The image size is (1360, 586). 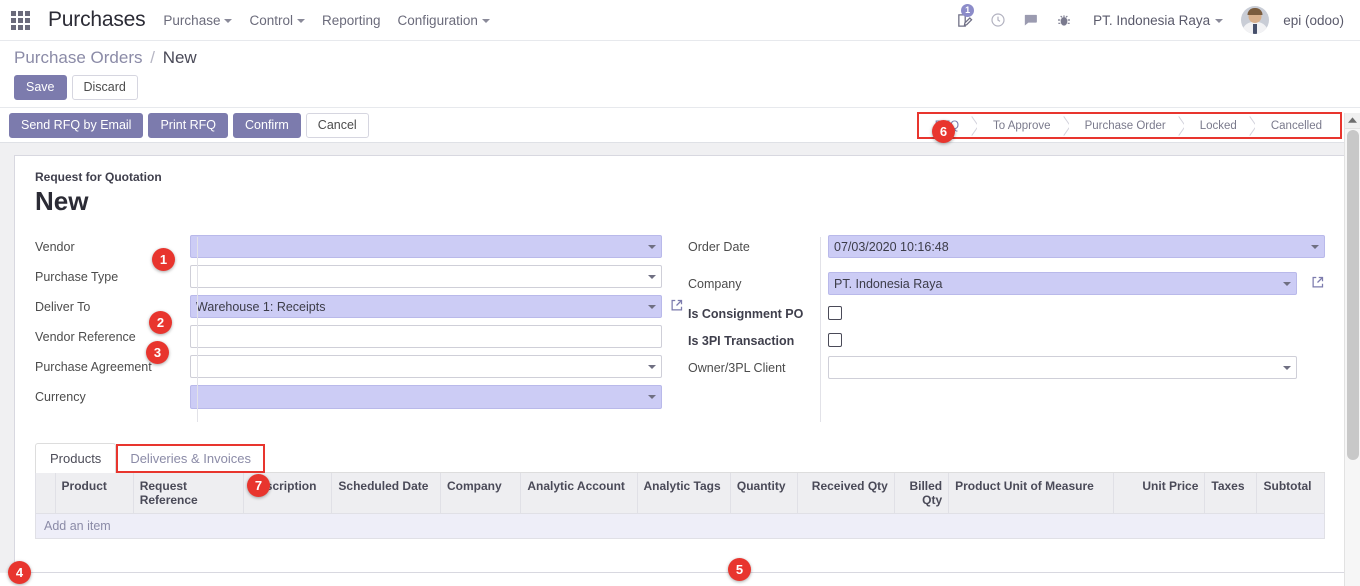 What do you see at coordinates (94, 493) in the screenshot?
I see `header-product: Product` at bounding box center [94, 493].